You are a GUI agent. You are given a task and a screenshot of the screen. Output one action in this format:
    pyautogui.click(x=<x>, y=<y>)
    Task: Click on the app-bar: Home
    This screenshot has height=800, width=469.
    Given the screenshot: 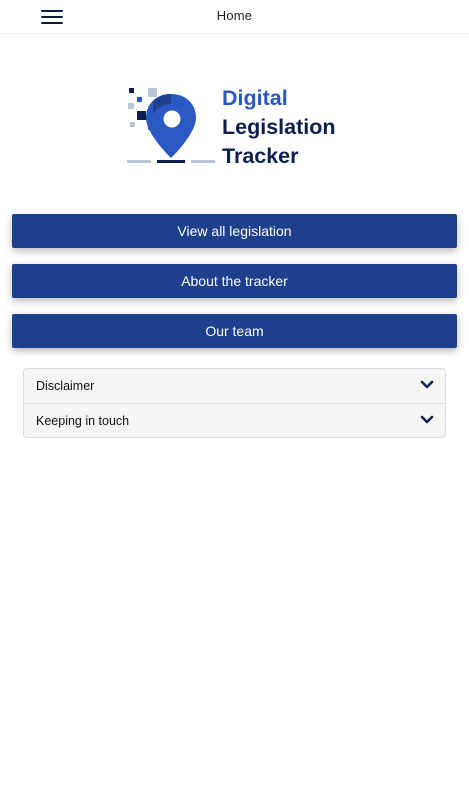 What is the action you would take?
    pyautogui.click(x=234, y=17)
    